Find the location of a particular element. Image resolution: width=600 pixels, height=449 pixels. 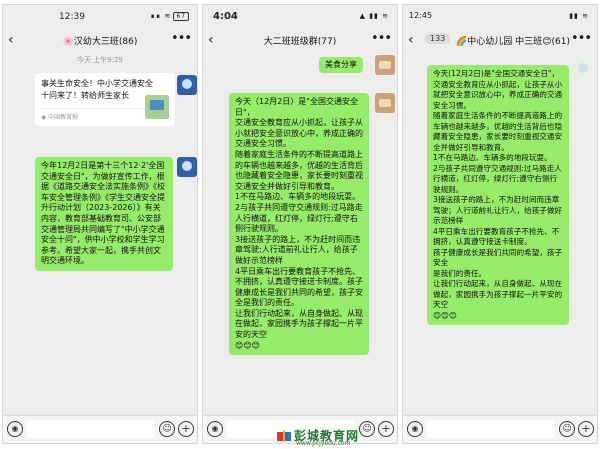

battery-icon: 67 is located at coordinates (181, 16).